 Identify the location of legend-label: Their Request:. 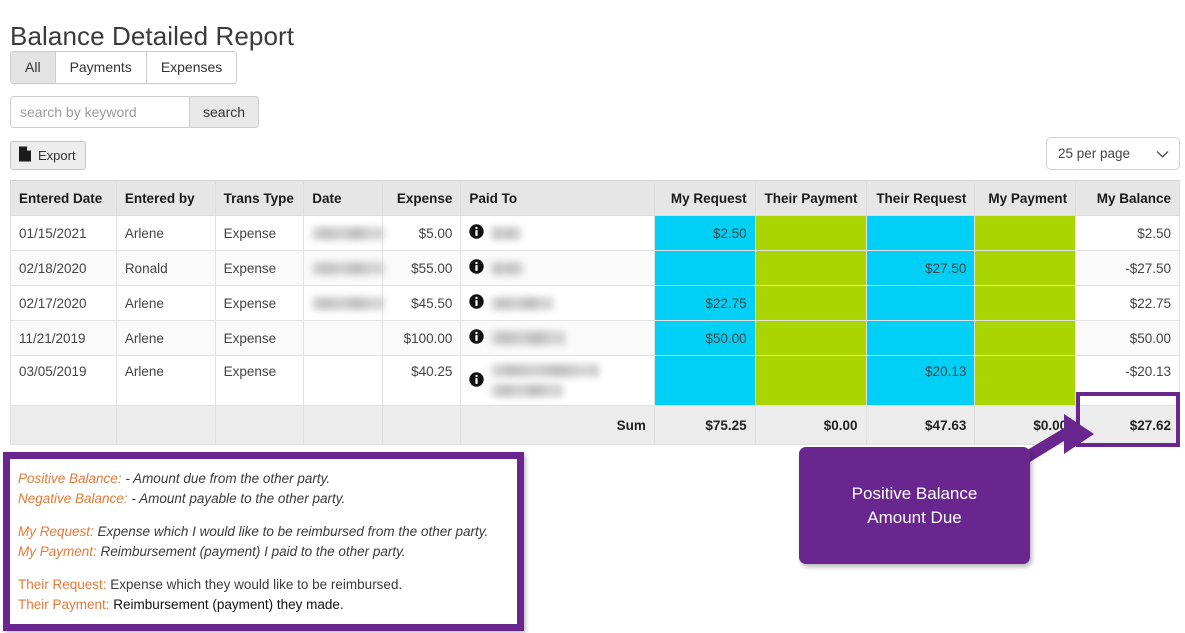
(62, 584).